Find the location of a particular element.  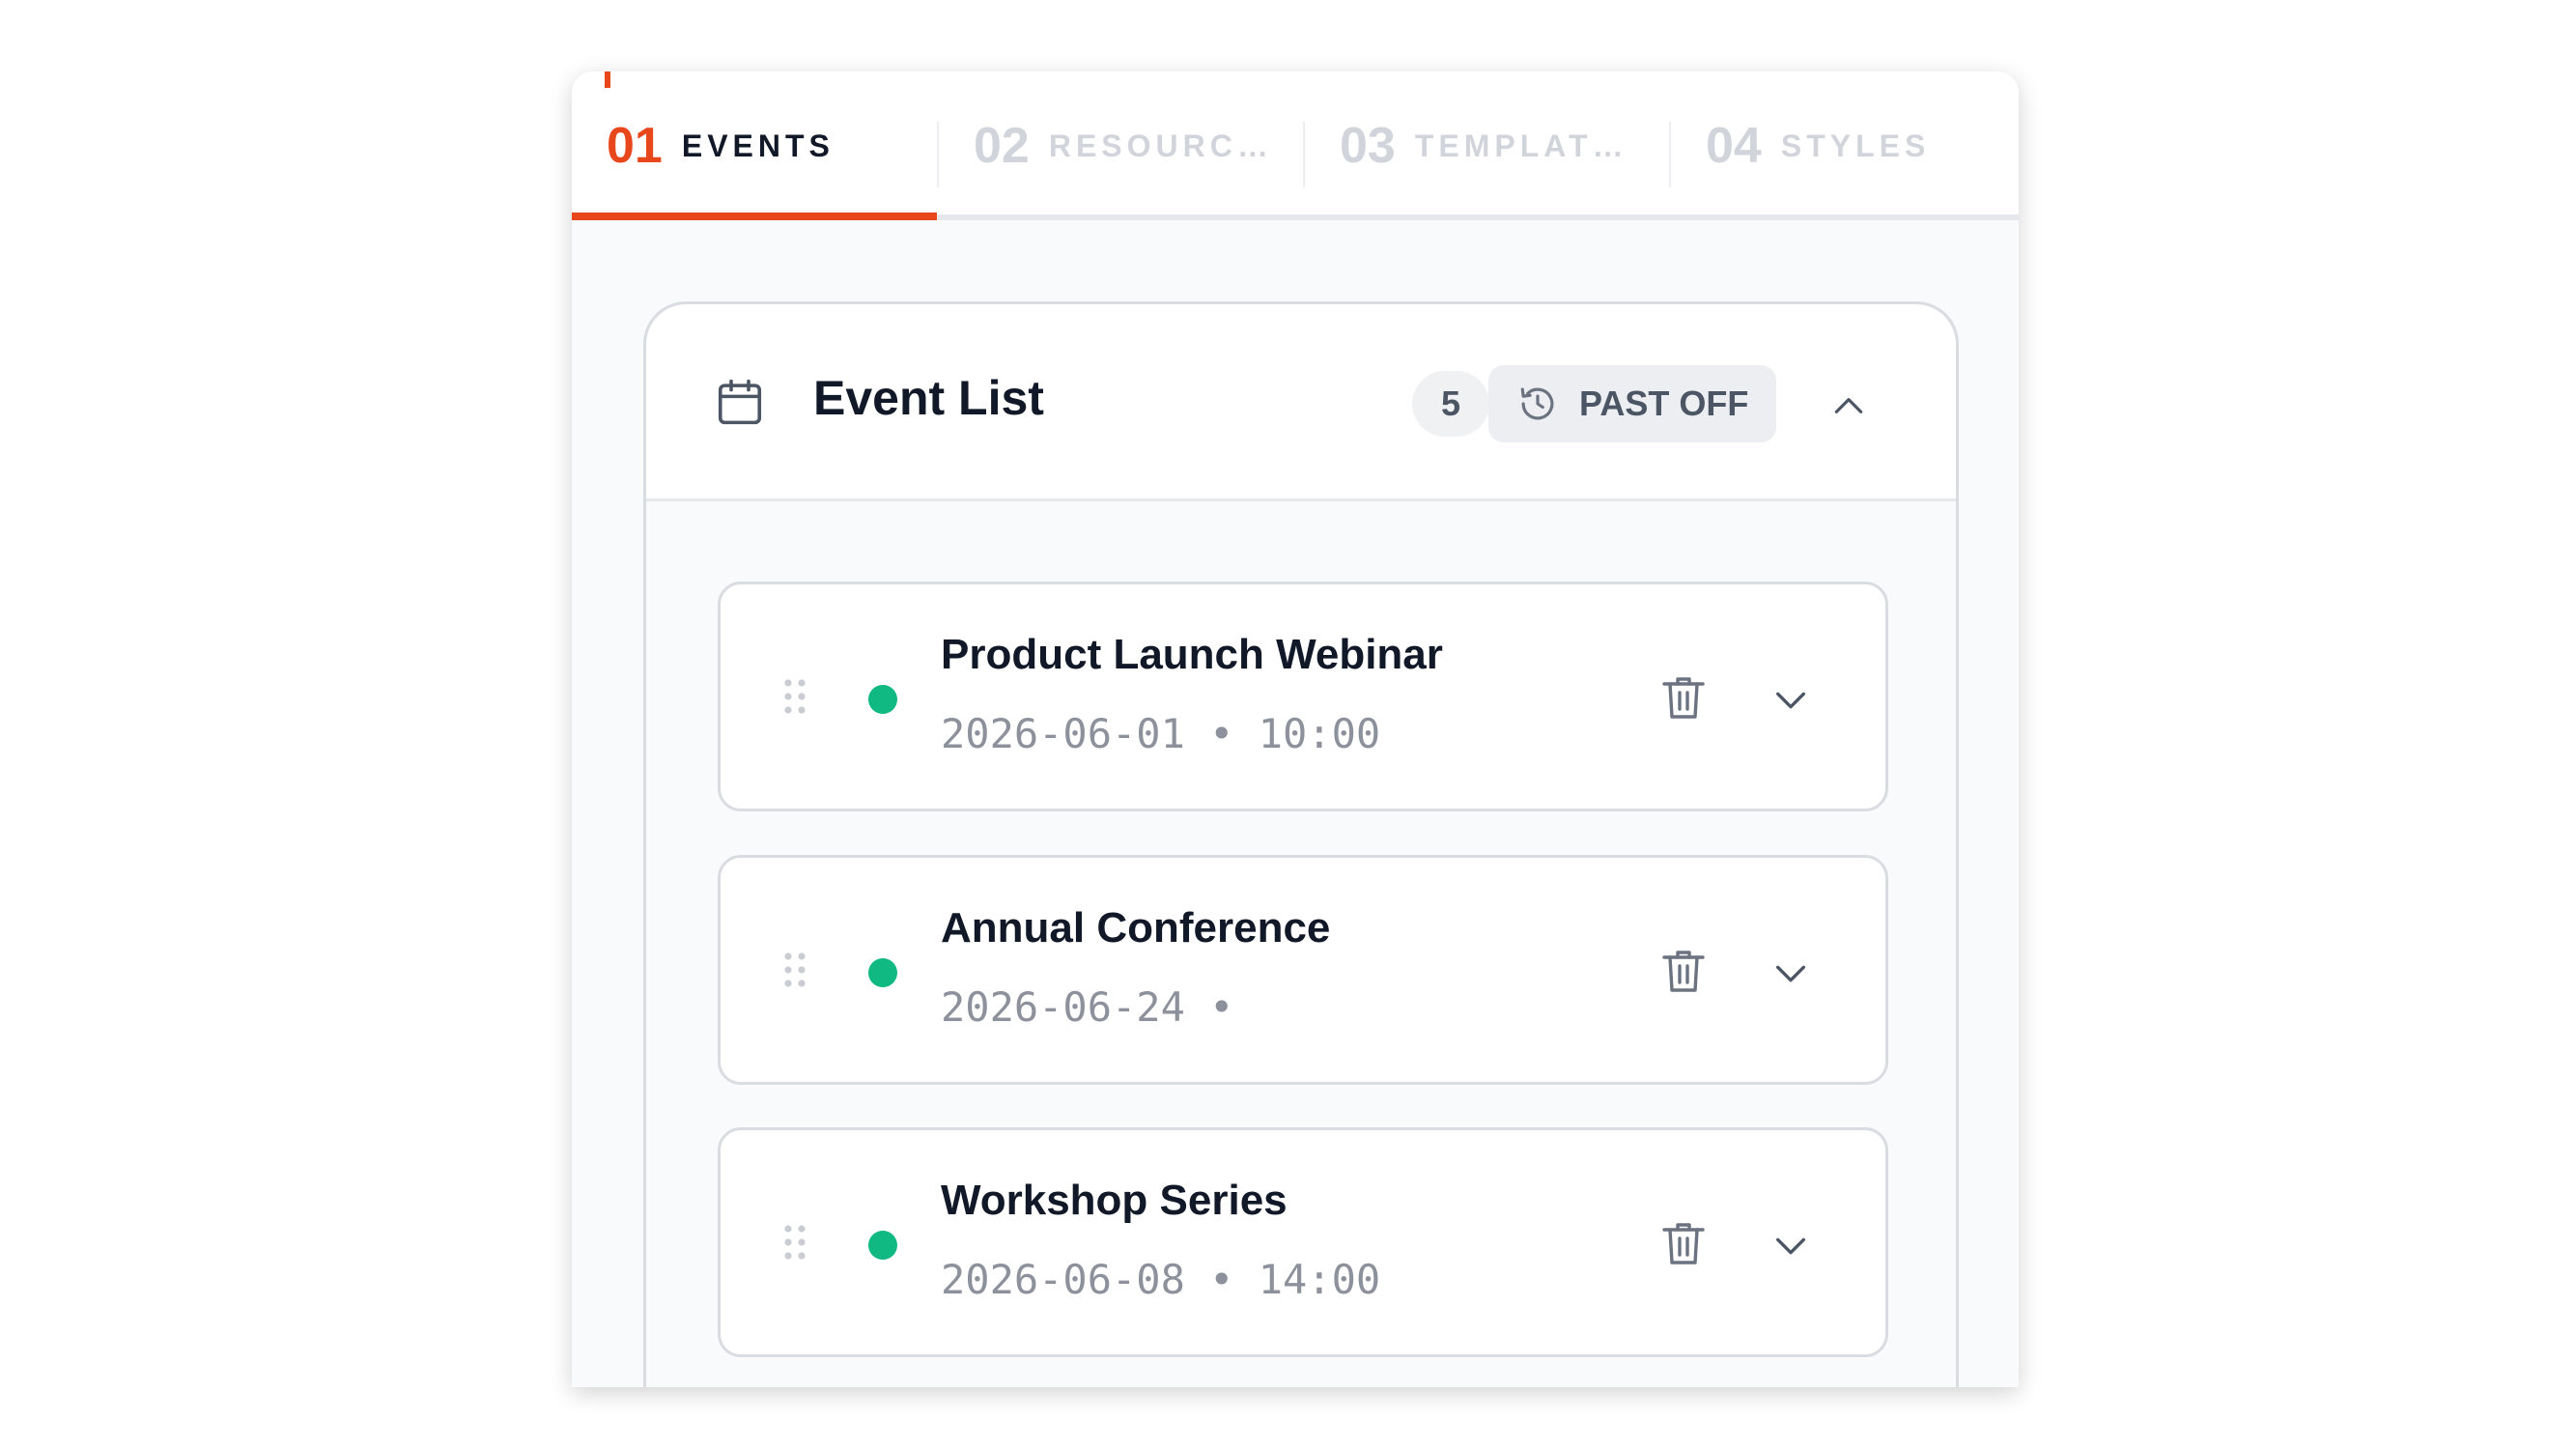

event-count-badge: 5 is located at coordinates (1450, 404).